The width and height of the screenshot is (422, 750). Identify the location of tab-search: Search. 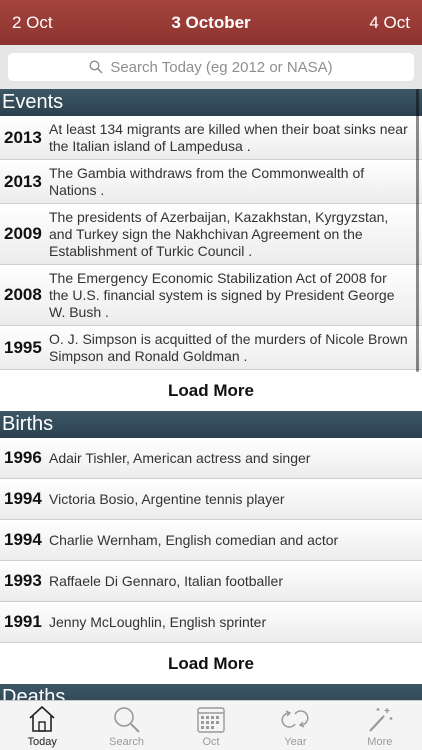
(126, 725).